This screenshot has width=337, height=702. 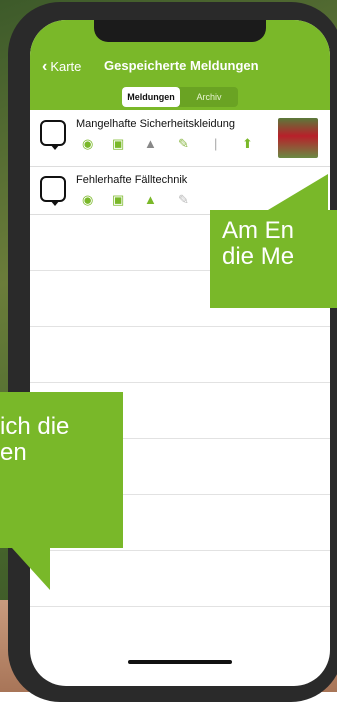 I want to click on back-button: ‹ Karte, so click(x=61, y=67).